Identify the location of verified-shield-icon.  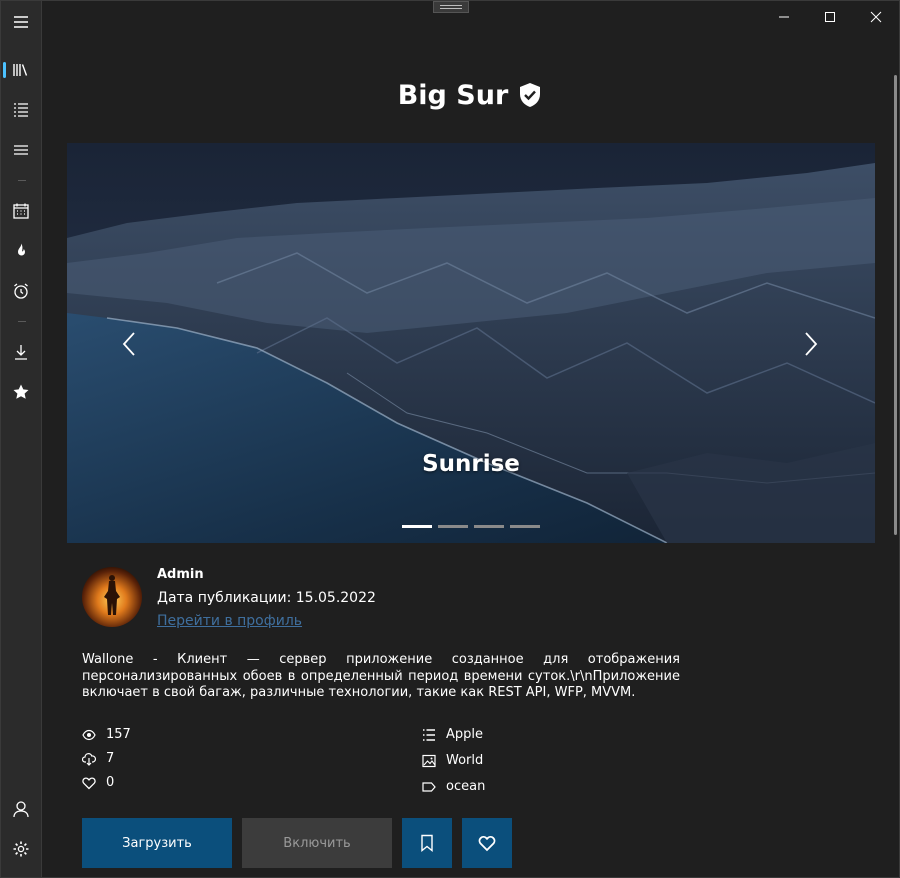
(530, 95).